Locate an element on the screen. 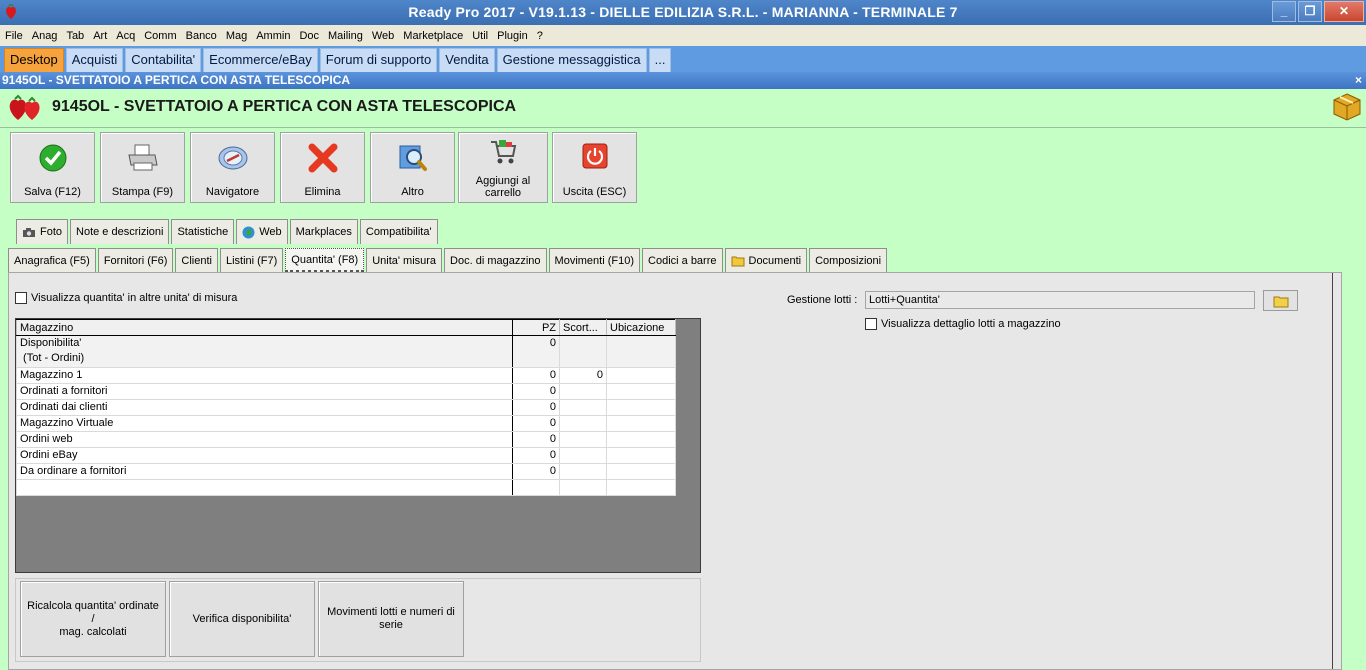 Image resolution: width=1366 pixels, height=670 pixels. navigator-button: Navigatore is located at coordinates (232, 167).